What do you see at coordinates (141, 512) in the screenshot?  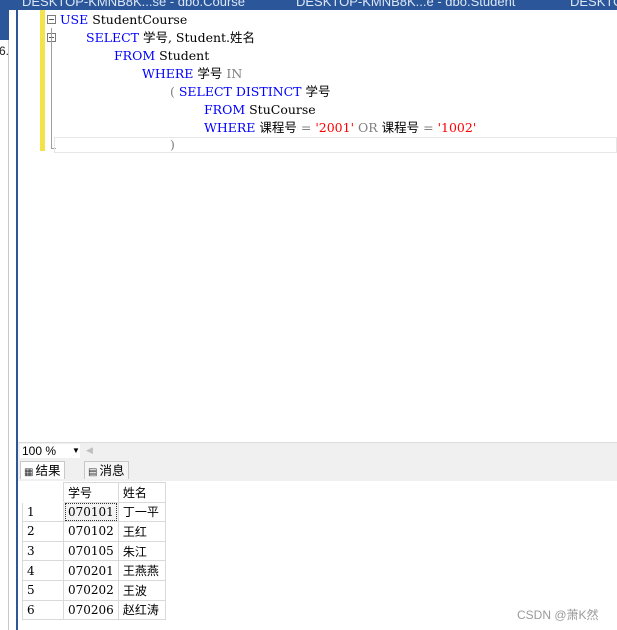 I see `cell-name: 丁一平` at bounding box center [141, 512].